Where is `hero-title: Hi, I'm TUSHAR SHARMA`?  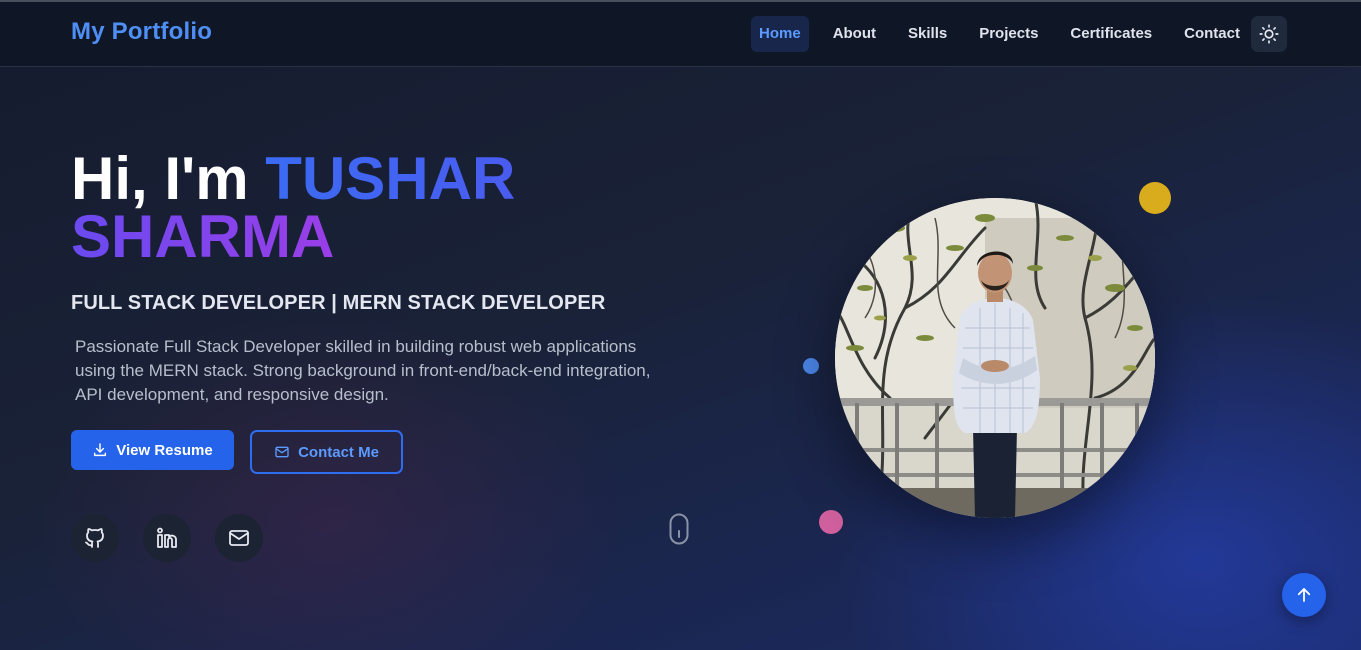 hero-title: Hi, I'm TUSHAR SHARMA is located at coordinates (293, 208).